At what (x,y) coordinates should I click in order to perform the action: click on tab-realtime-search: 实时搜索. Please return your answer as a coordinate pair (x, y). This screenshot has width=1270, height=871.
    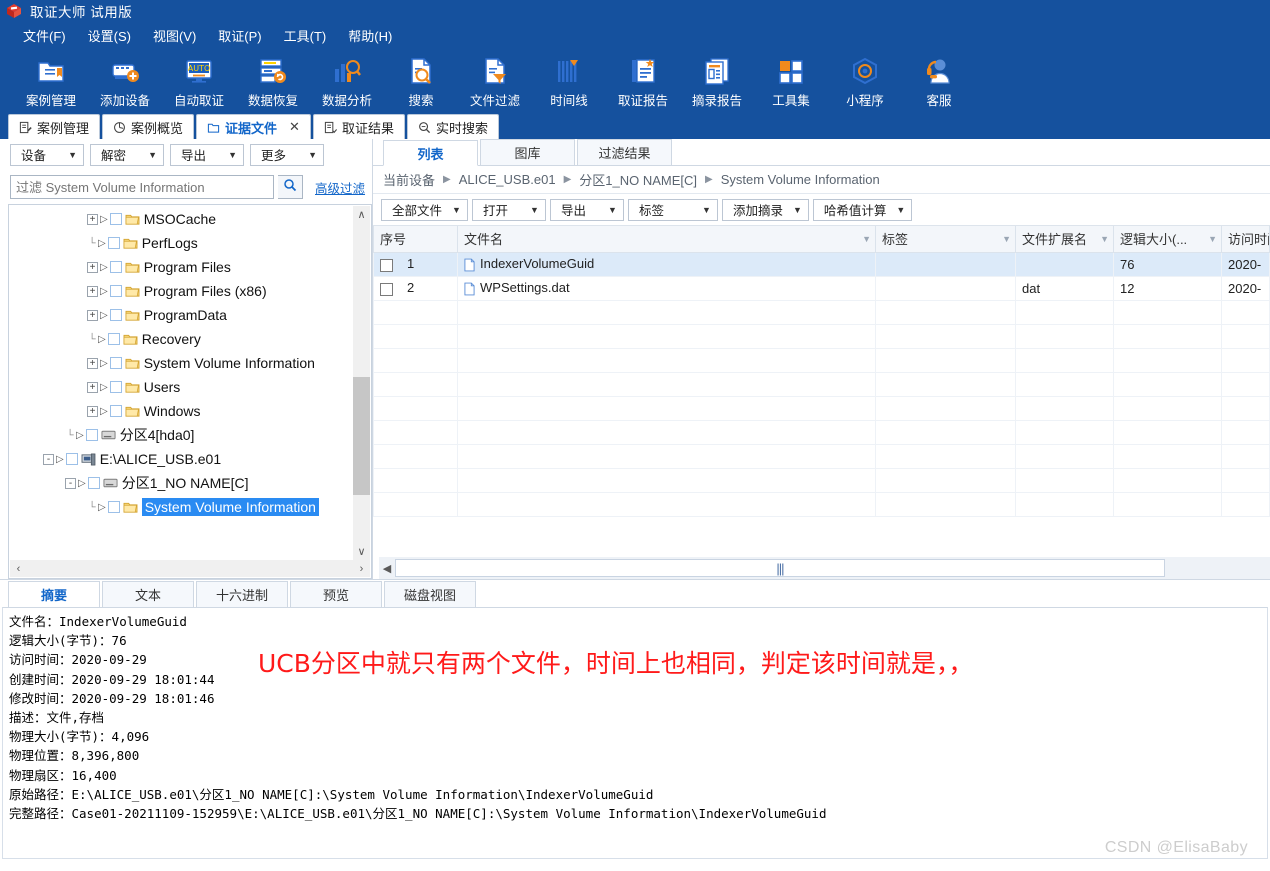
    Looking at the image, I should click on (452, 126).